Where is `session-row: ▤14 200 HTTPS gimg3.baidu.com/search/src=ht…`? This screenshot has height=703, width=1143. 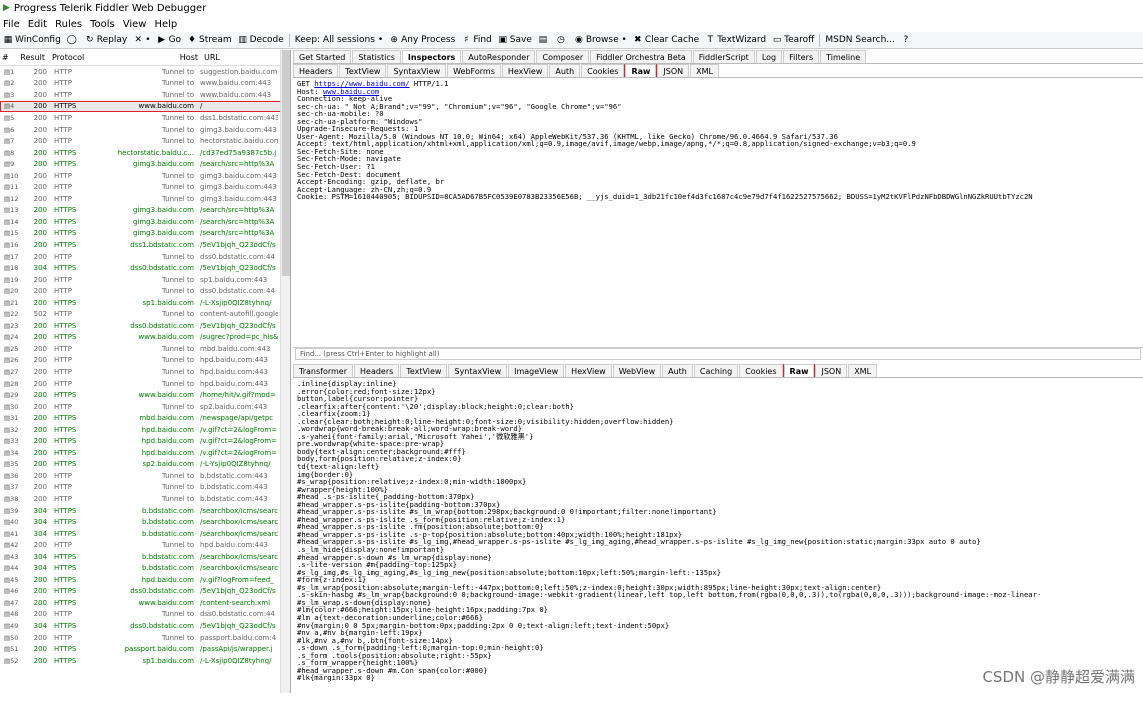
session-row: ▤14 200 HTTPS gimg3.baidu.com/search/src=ht… is located at coordinates (145, 222).